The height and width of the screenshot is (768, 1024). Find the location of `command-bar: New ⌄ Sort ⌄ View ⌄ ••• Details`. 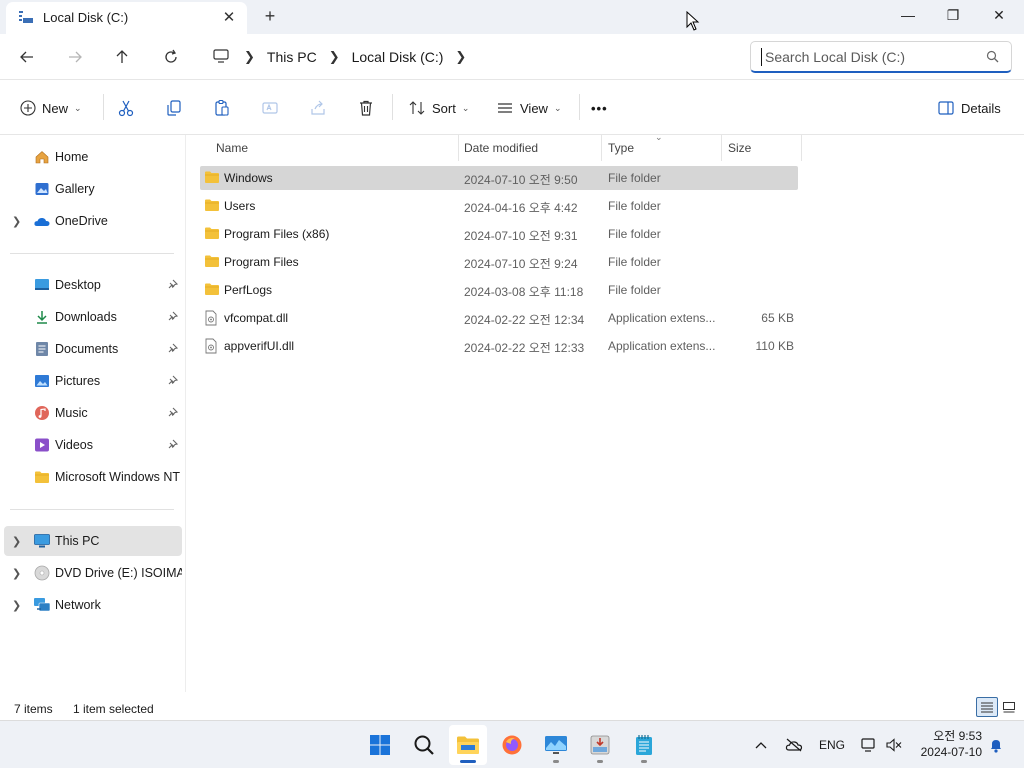

command-bar: New ⌄ Sort ⌄ View ⌄ ••• Details is located at coordinates (512, 107).